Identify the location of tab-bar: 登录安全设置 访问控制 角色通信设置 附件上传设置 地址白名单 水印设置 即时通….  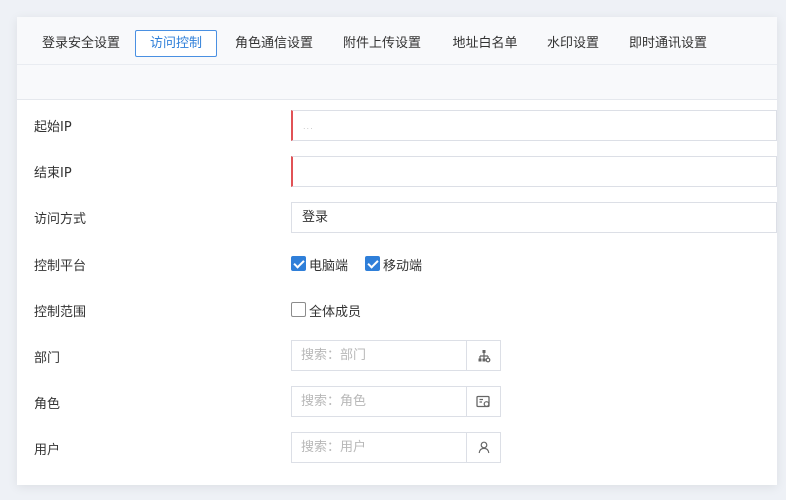
(397, 41).